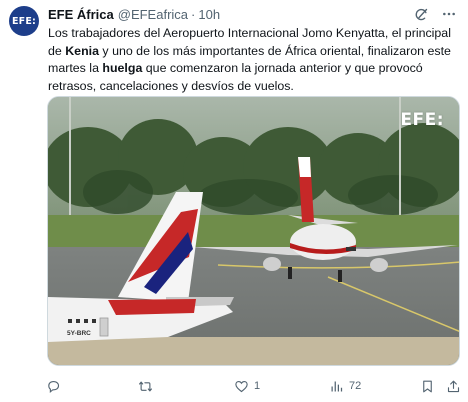 Image resolution: width=468 pixels, height=402 pixels. I want to click on tweet-header: EFE África @EFEafrica · 10h, so click(134, 14).